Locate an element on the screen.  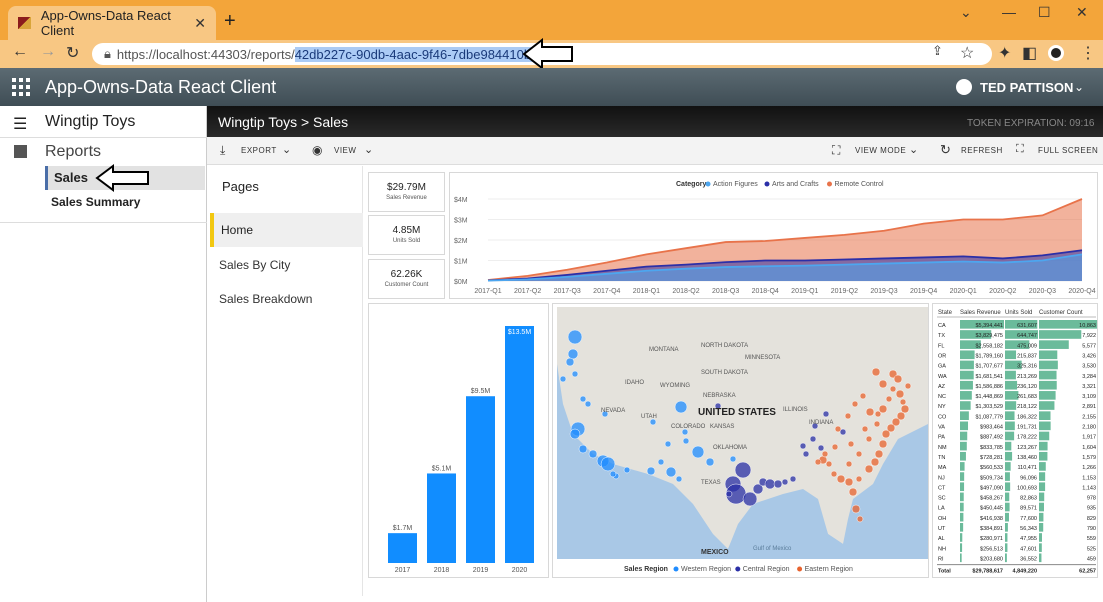
reload-icon: ↻ is located at coordinates (72, 53).